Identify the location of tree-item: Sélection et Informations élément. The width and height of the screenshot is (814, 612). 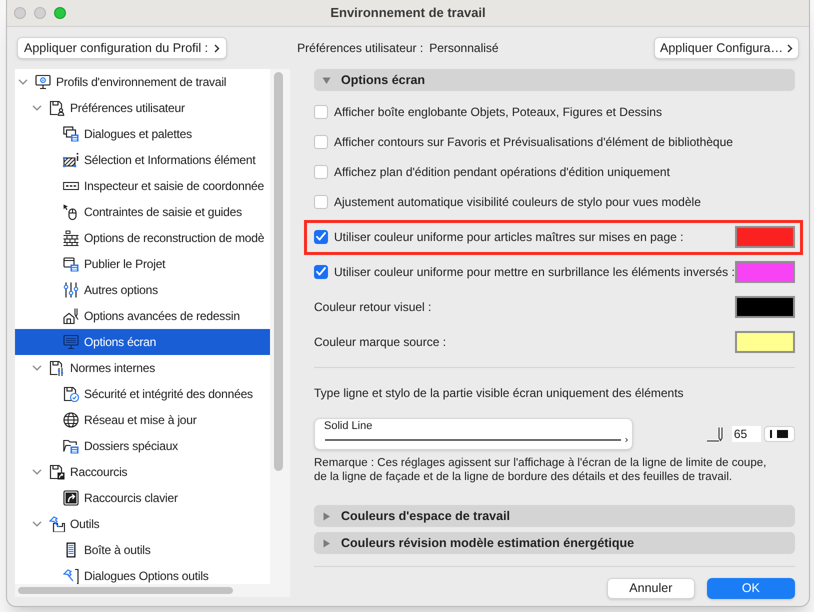
(142, 160).